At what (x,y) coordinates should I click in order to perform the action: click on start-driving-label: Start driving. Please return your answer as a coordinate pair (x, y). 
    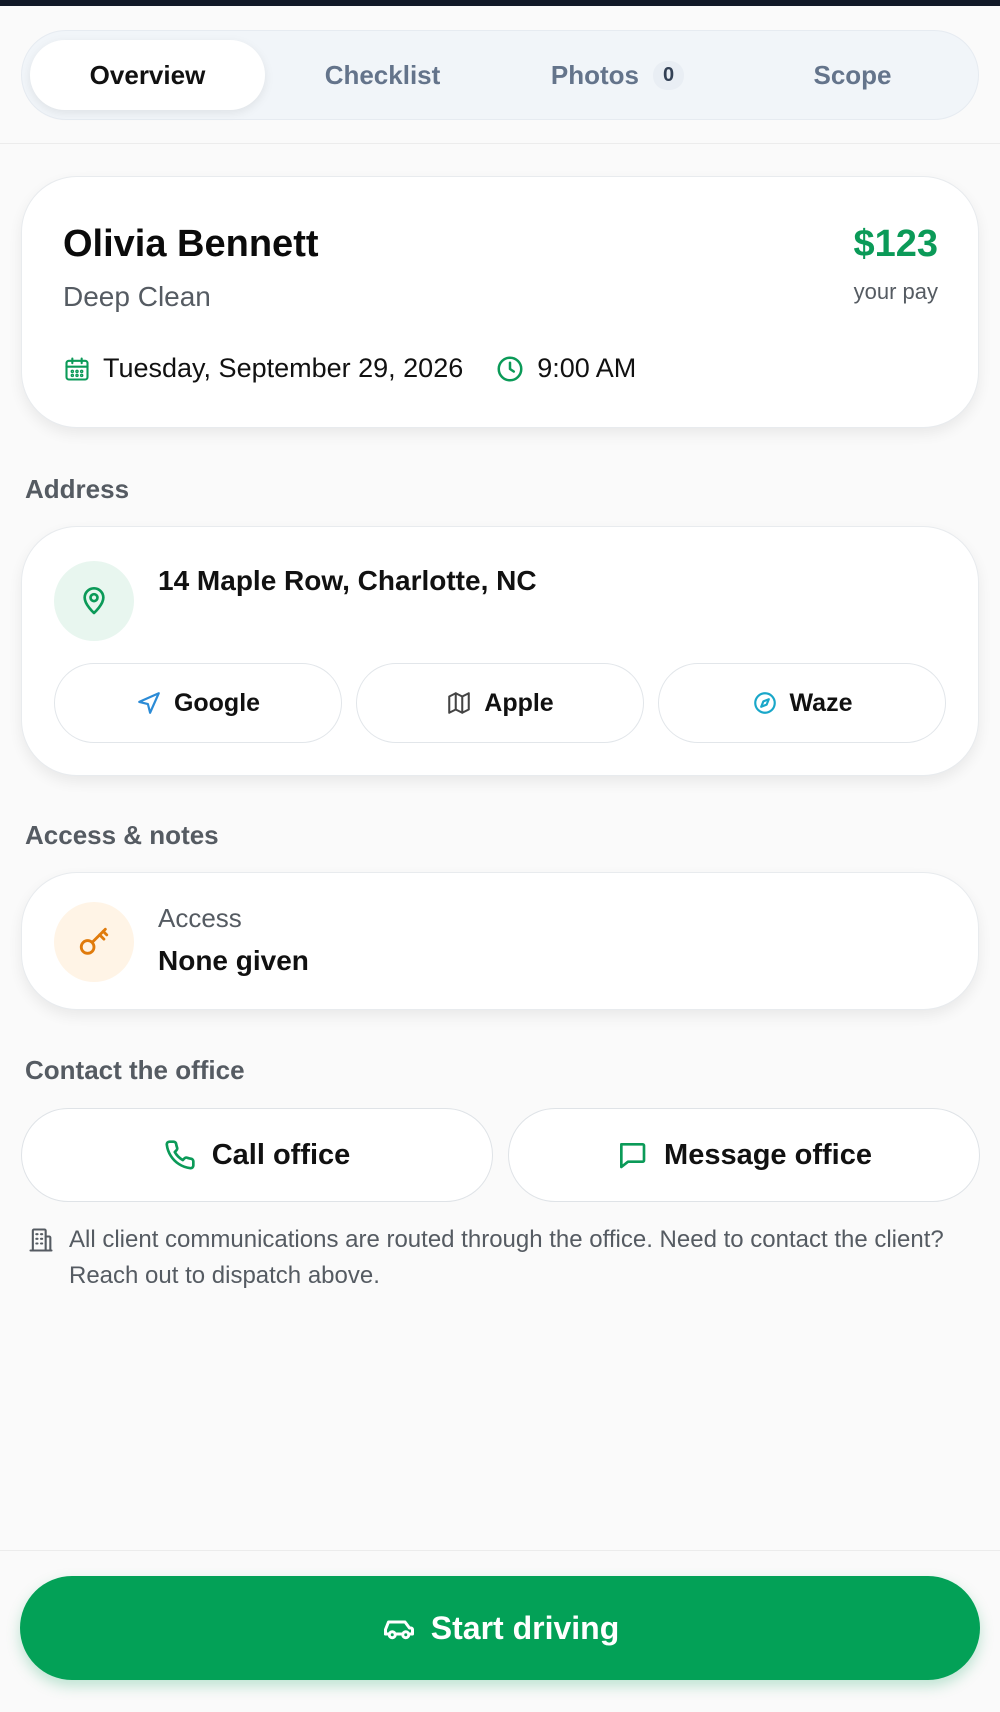
    Looking at the image, I should click on (525, 1627).